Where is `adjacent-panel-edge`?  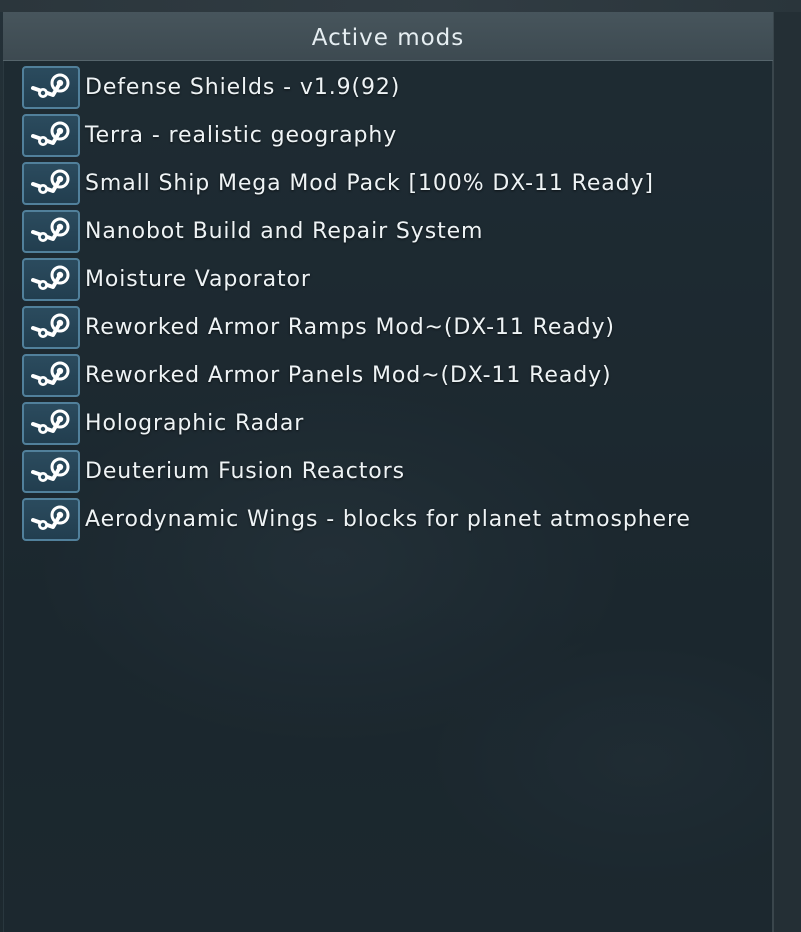 adjacent-panel-edge is located at coordinates (786, 472).